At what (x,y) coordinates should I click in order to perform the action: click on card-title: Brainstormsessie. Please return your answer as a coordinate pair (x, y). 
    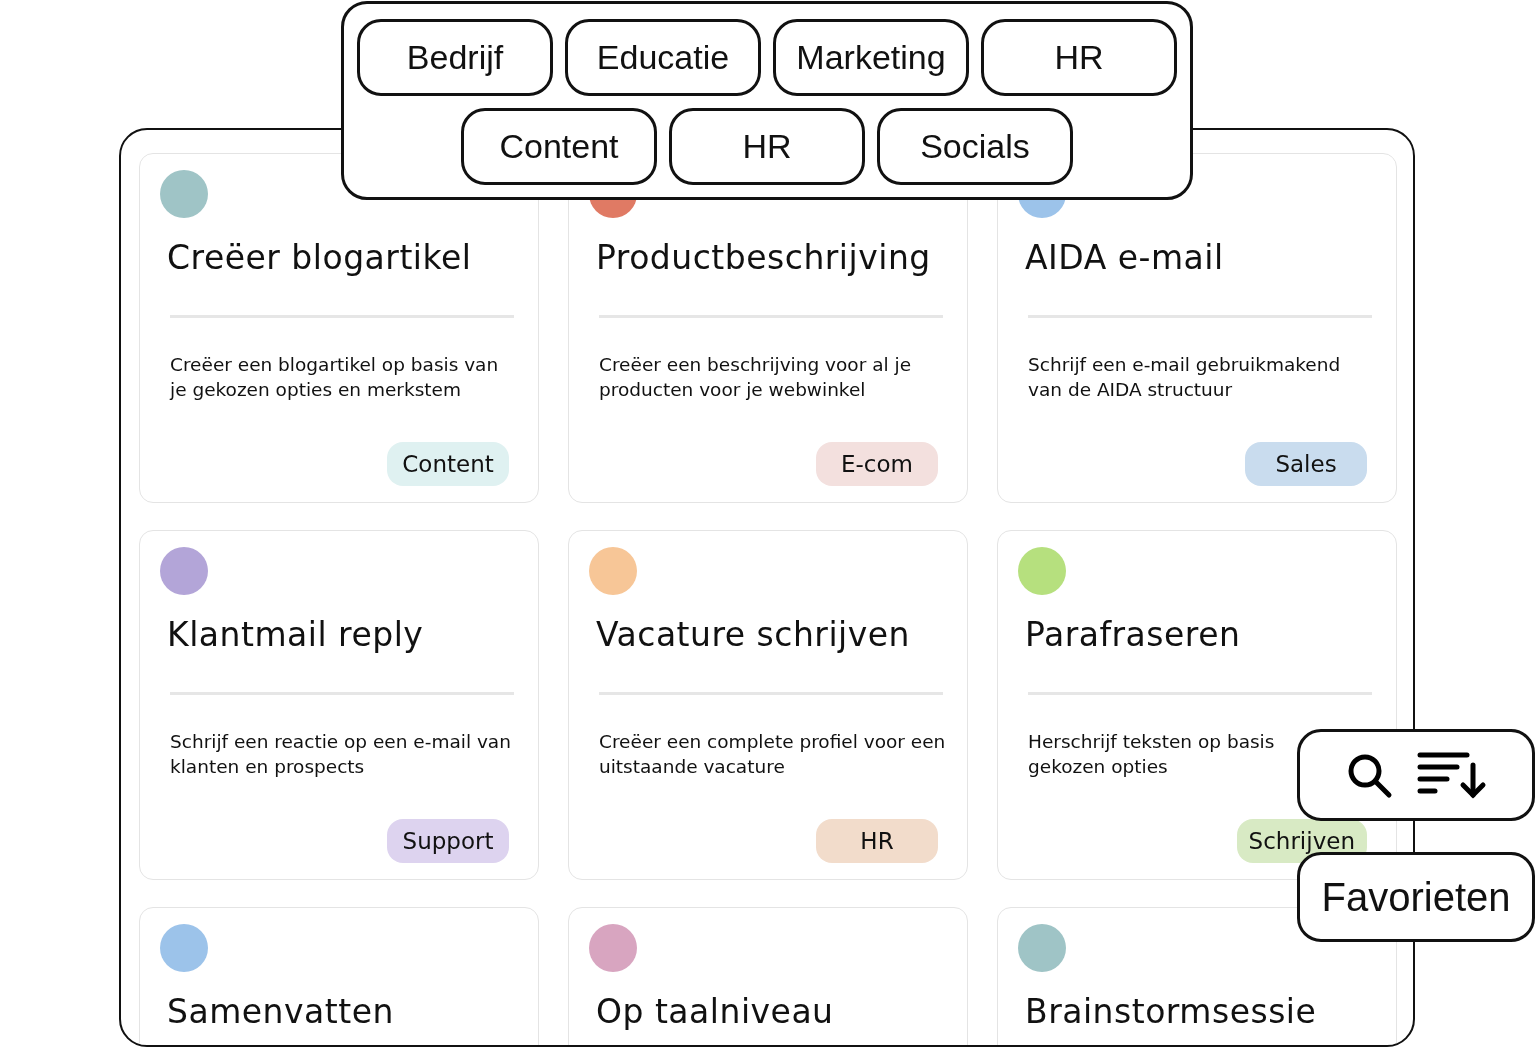
    Looking at the image, I should click on (1171, 1011).